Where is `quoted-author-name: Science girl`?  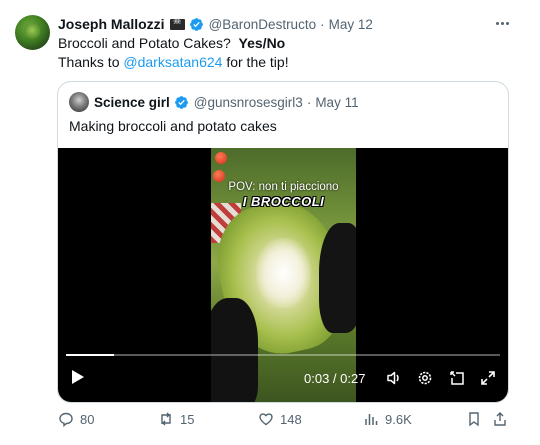 quoted-author-name: Science girl is located at coordinates (132, 102).